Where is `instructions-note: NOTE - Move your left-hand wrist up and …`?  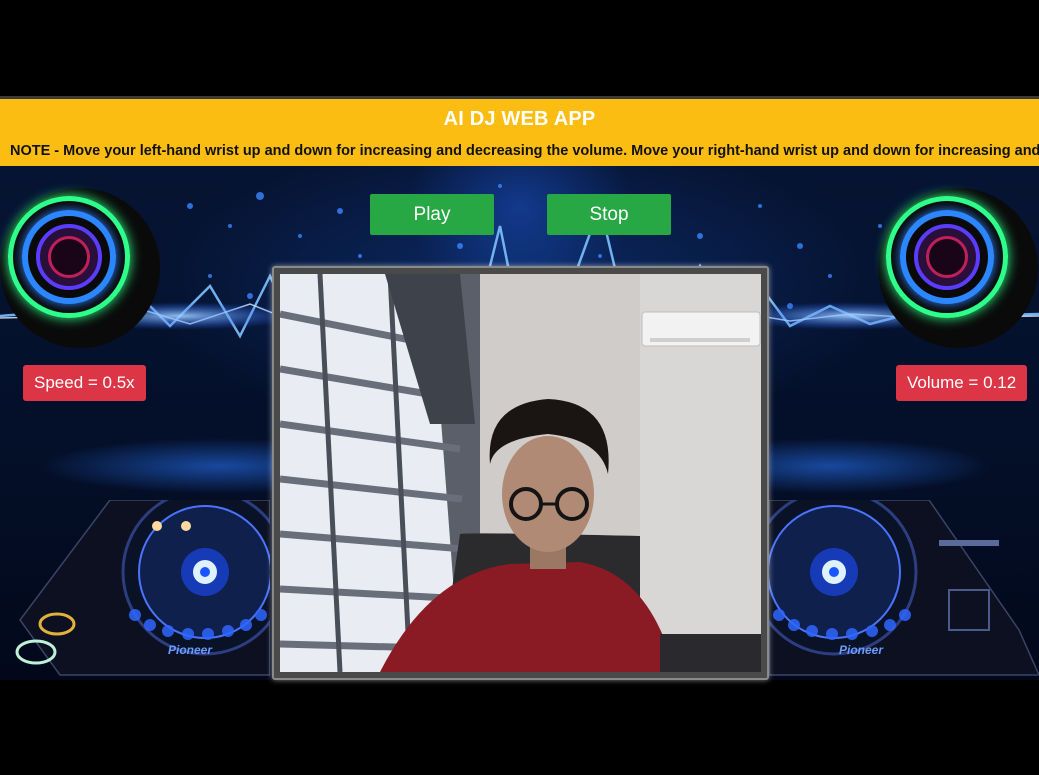 instructions-note: NOTE - Move your left-hand wrist up and … is located at coordinates (524, 151).